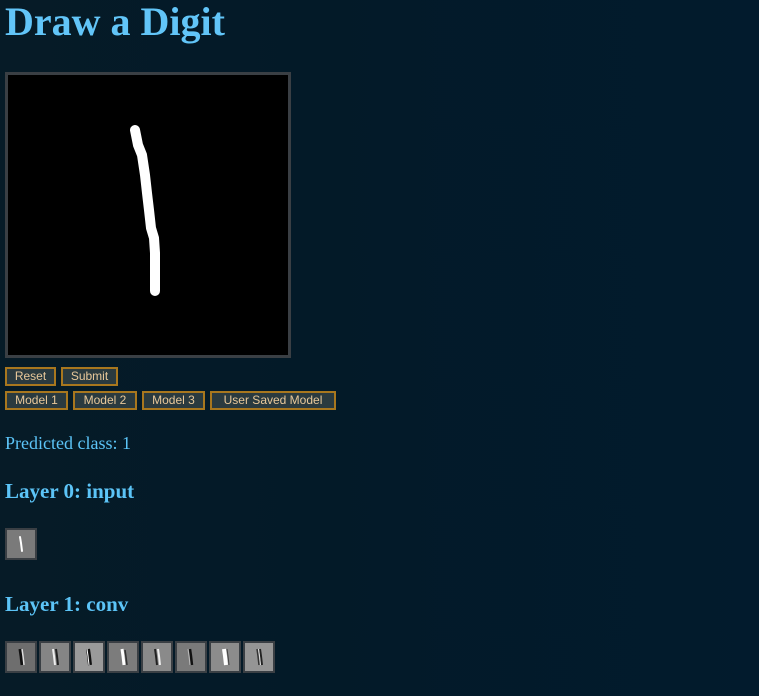  I want to click on layer-1-title: Layer 1: conv, so click(67, 604).